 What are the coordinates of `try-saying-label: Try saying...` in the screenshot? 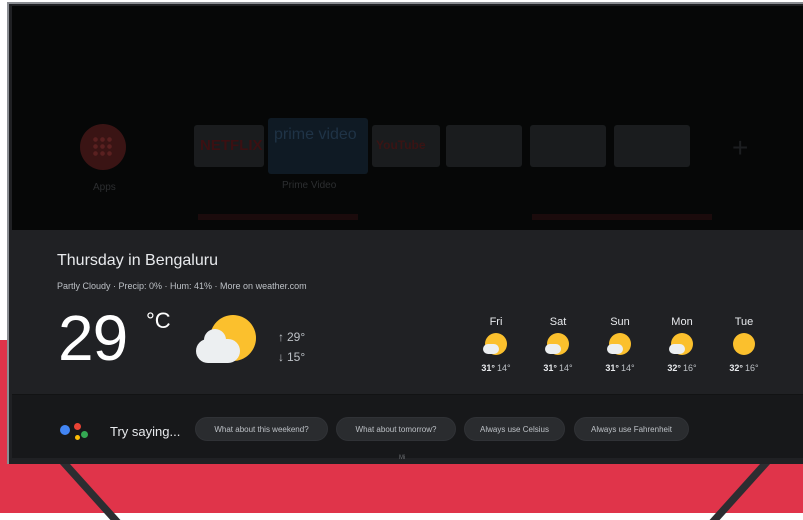 It's located at (145, 431).